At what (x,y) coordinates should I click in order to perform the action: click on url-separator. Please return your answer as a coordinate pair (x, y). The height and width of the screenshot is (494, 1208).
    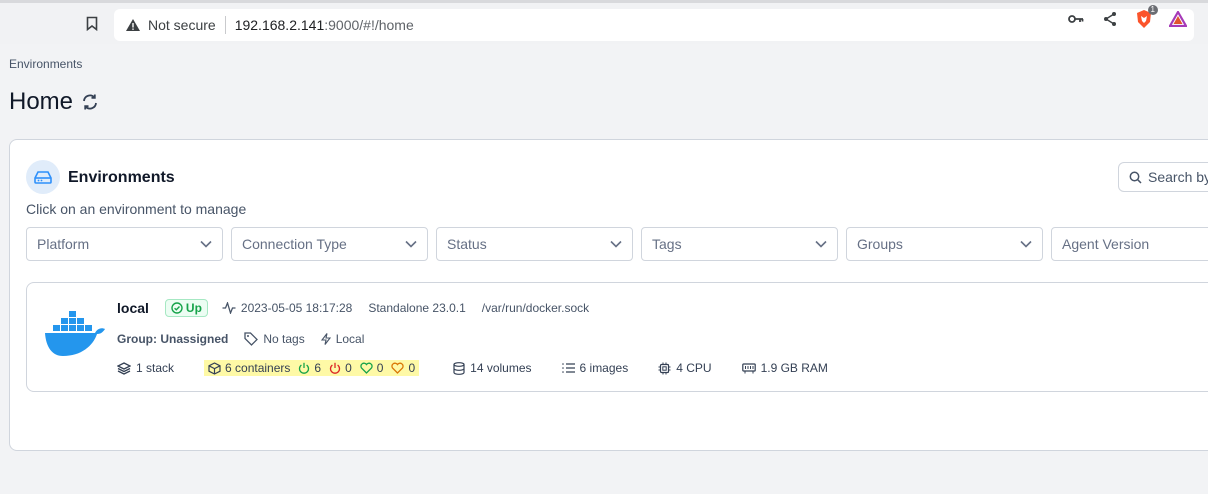
    Looking at the image, I should click on (225, 25).